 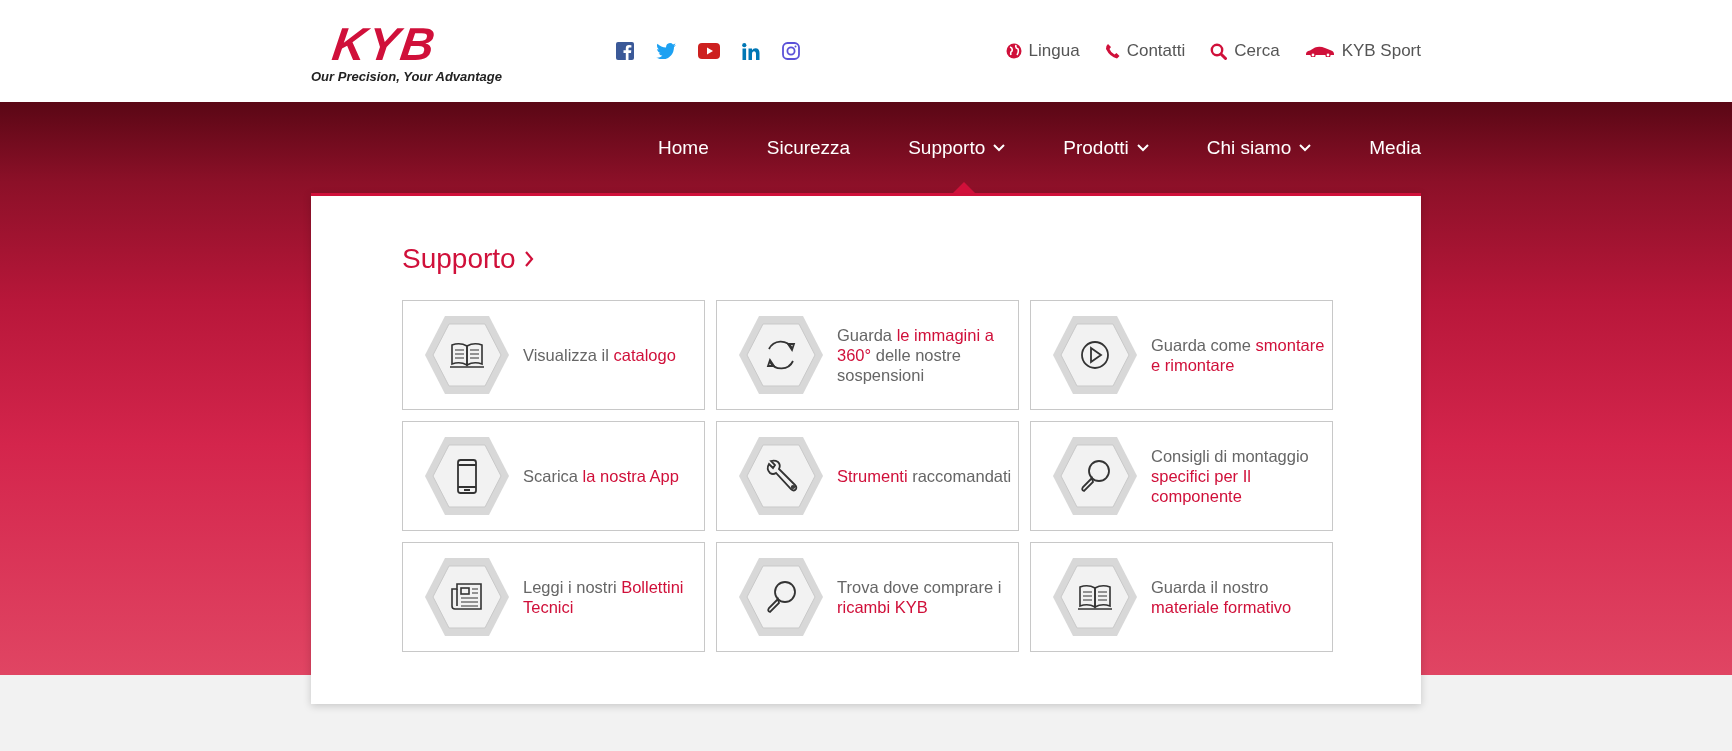 What do you see at coordinates (751, 51) in the screenshot?
I see `linkedin-icon` at bounding box center [751, 51].